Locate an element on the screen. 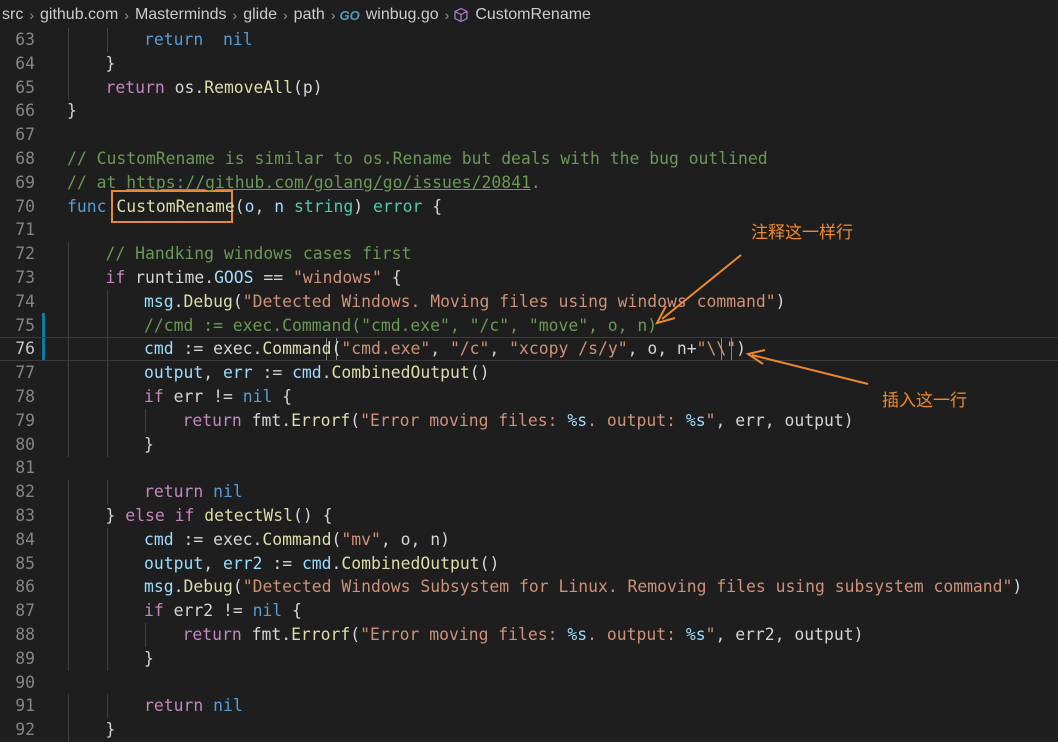 The image size is (1058, 742). code-token: err2 is located at coordinates (242, 563).